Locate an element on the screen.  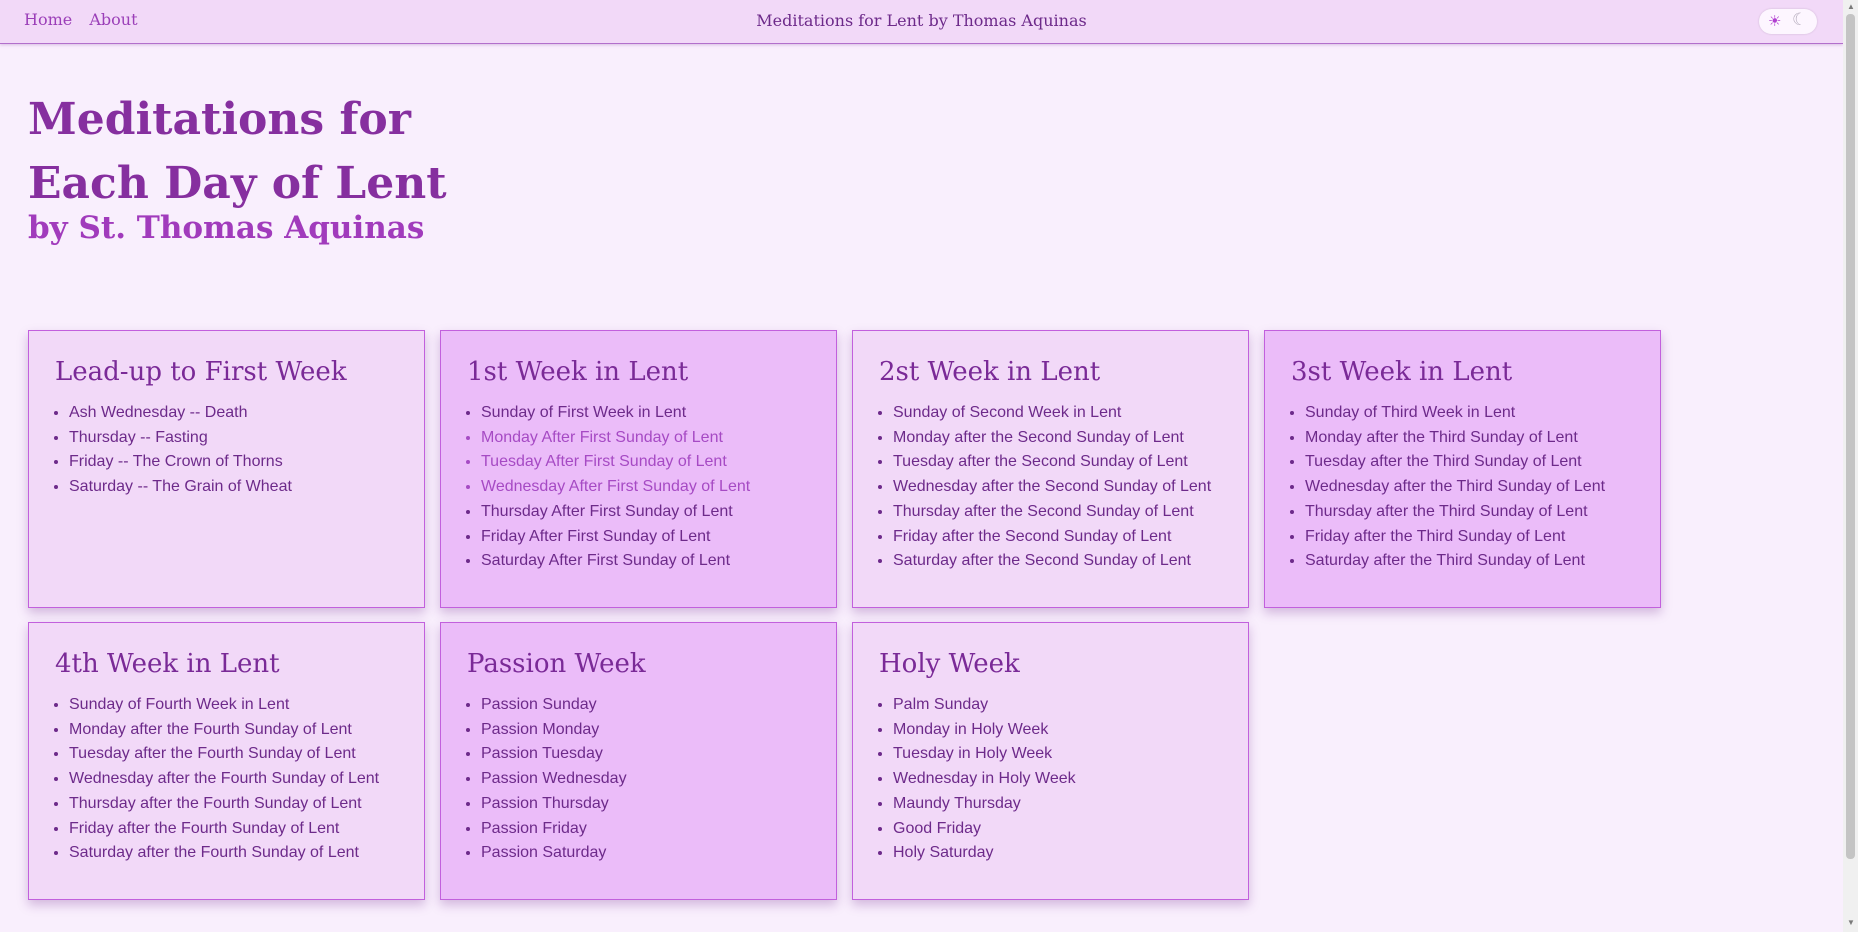
meditation-link: Good Friday is located at coordinates (1057, 829).